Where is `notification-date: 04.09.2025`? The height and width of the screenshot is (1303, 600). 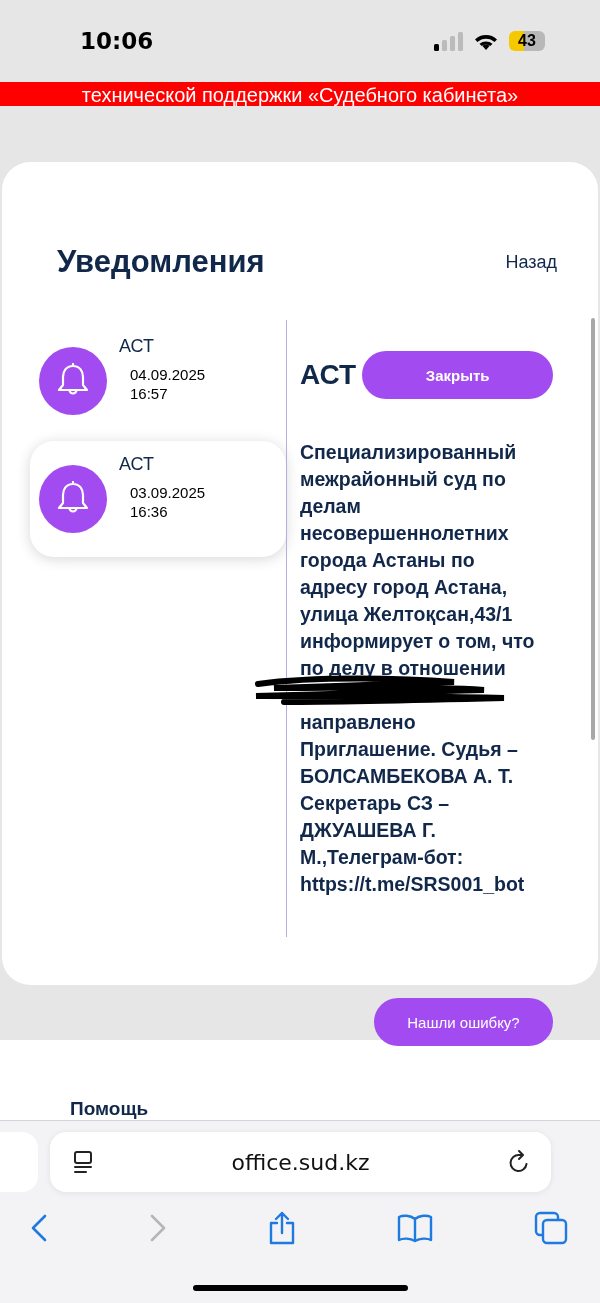
notification-date: 04.09.2025 is located at coordinates (168, 374).